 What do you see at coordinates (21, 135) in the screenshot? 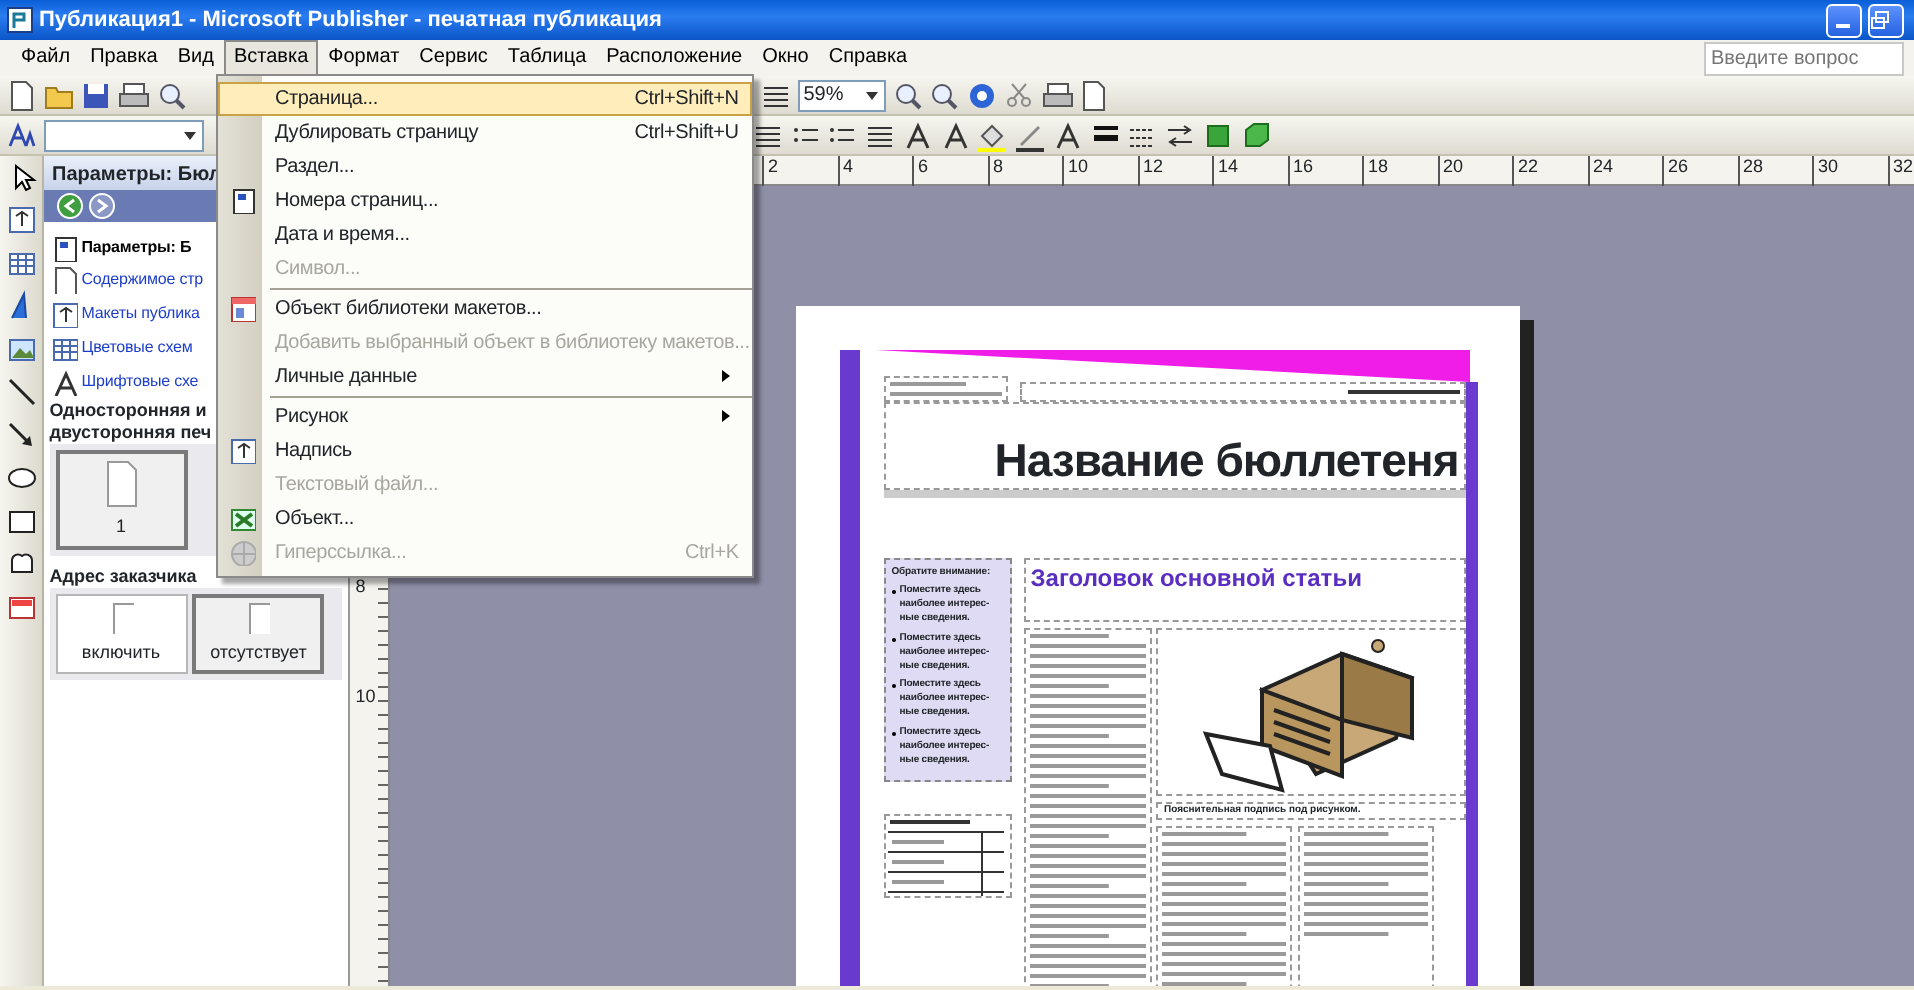
I see `styles-icon` at bounding box center [21, 135].